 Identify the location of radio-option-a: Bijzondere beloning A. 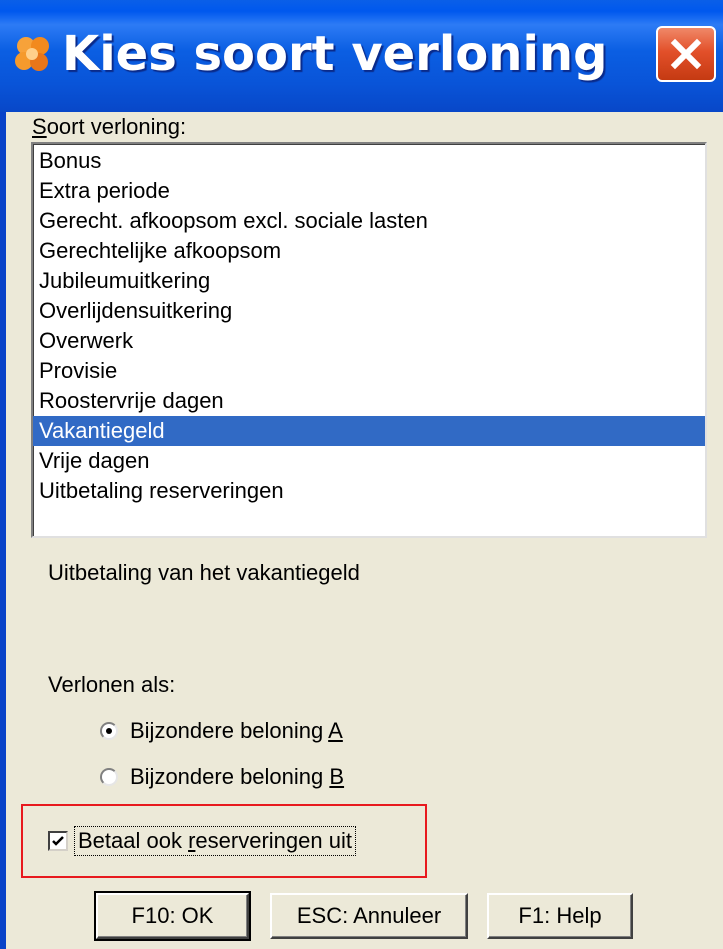
(221, 731).